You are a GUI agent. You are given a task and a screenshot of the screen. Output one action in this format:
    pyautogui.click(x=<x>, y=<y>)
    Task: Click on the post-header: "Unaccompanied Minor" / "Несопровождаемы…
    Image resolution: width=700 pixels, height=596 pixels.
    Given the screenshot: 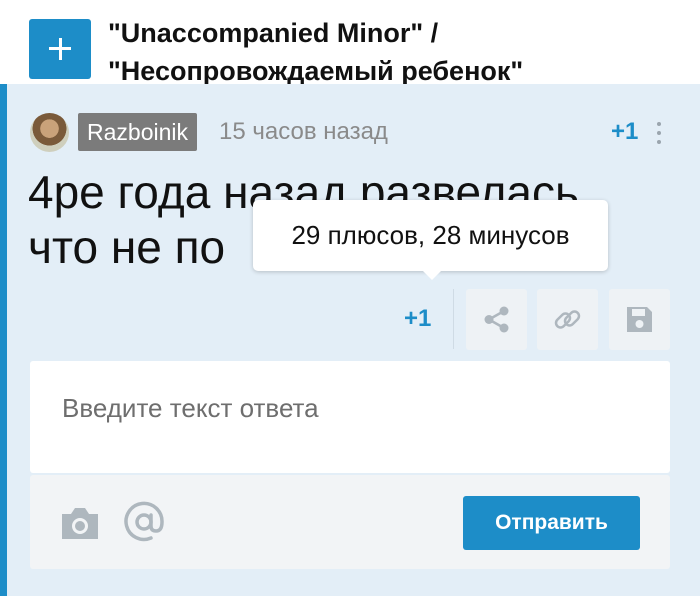 What is the action you would take?
    pyautogui.click(x=350, y=43)
    